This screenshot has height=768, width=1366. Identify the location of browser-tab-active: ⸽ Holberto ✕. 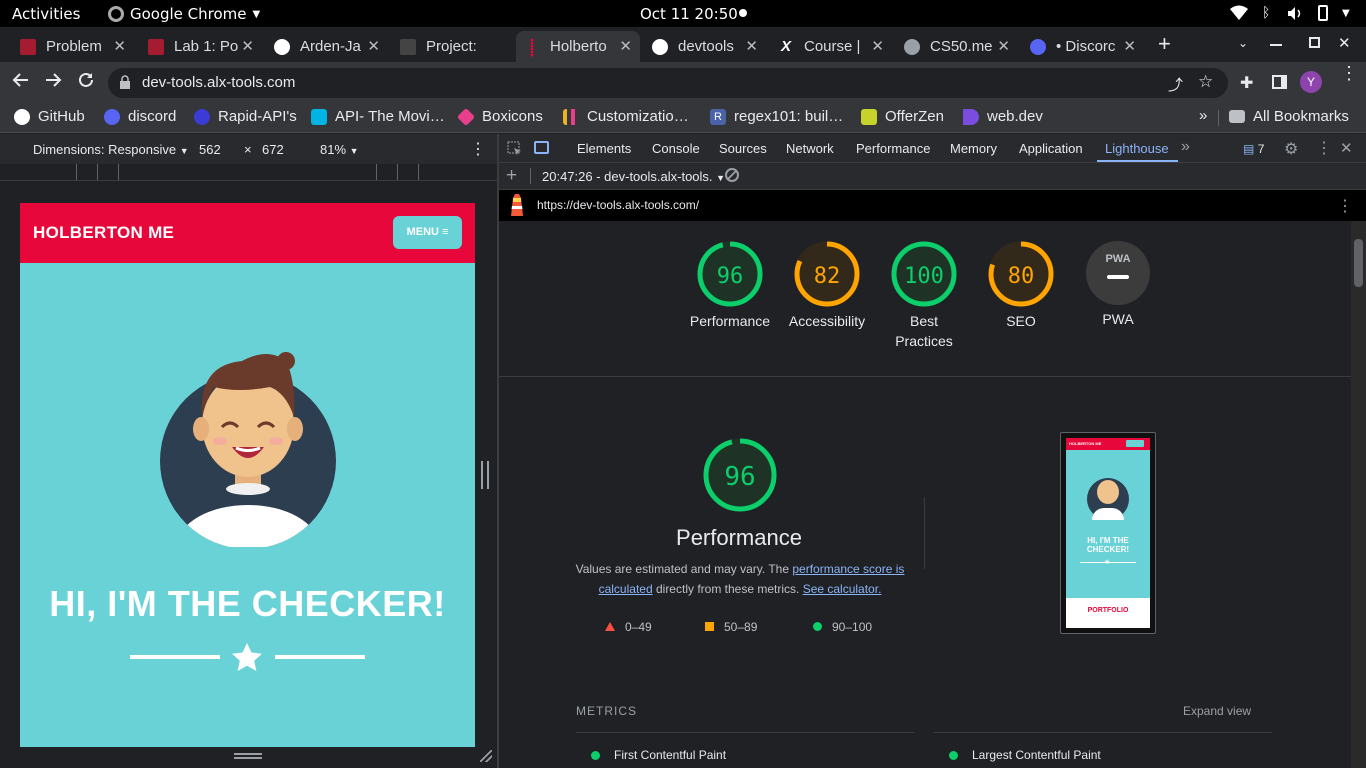
(578, 46).